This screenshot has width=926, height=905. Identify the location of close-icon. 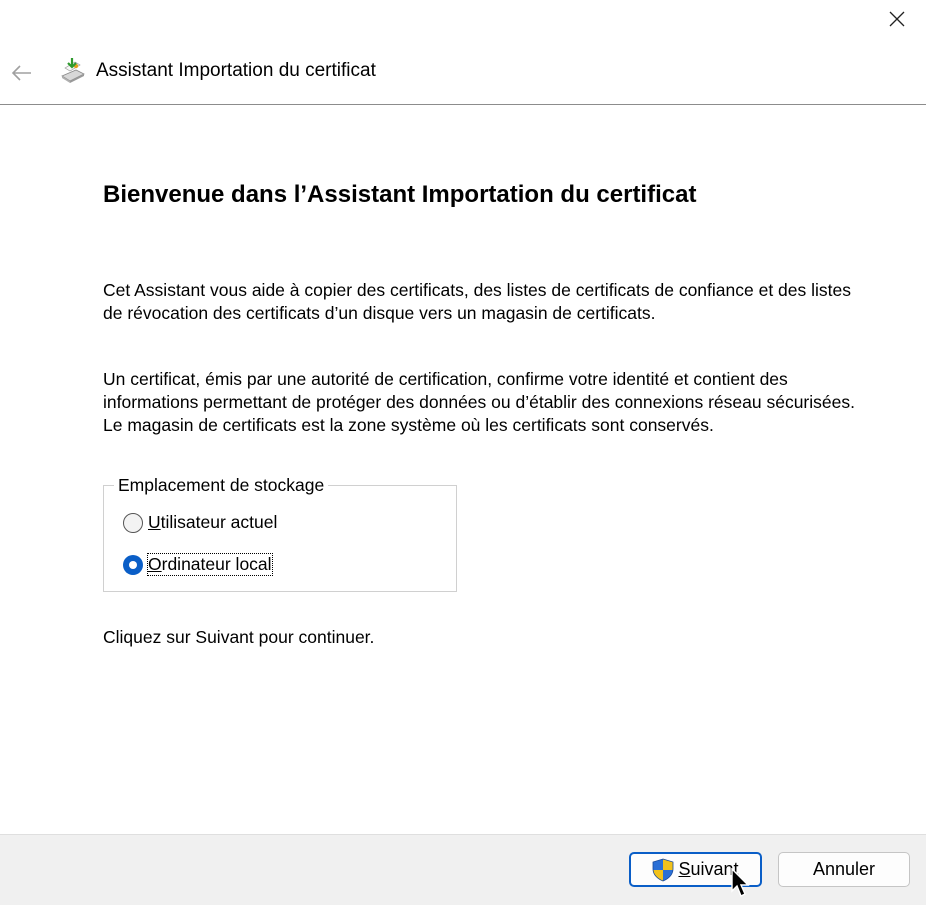
(897, 19).